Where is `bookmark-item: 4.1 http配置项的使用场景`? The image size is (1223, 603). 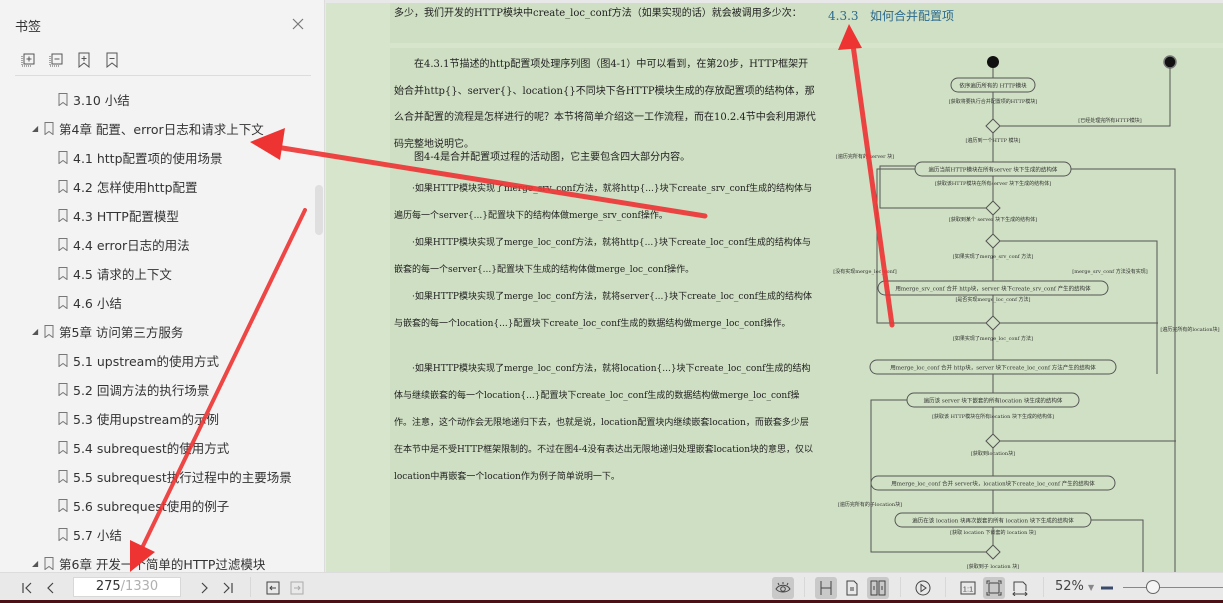
bookmark-item: 4.1 http配置项的使用场景 is located at coordinates (157, 157).